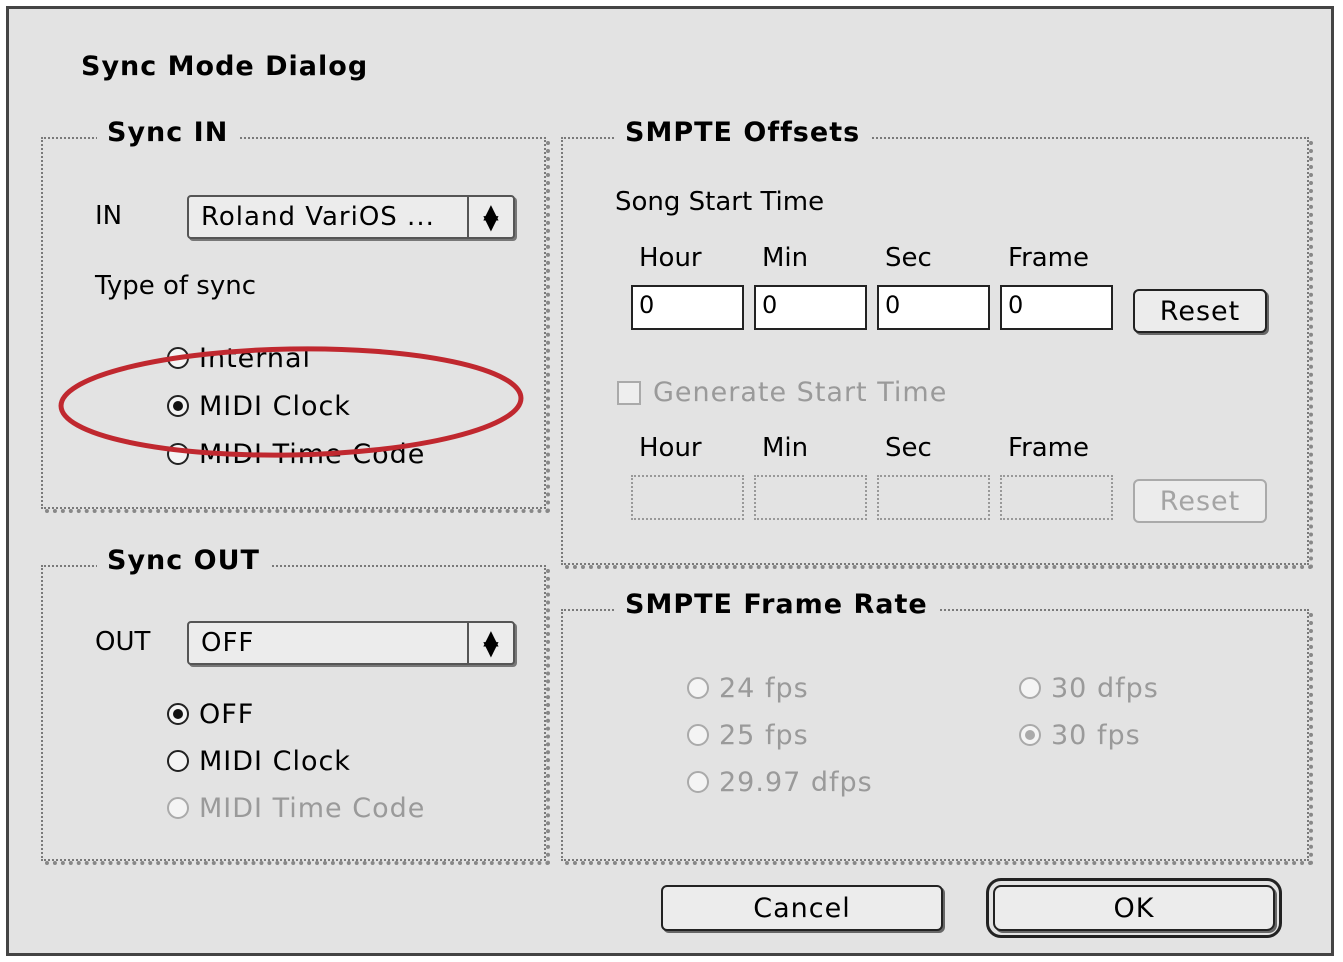 The width and height of the screenshot is (1343, 962). What do you see at coordinates (810, 307) in the screenshot?
I see `song-start-min-field: 0` at bounding box center [810, 307].